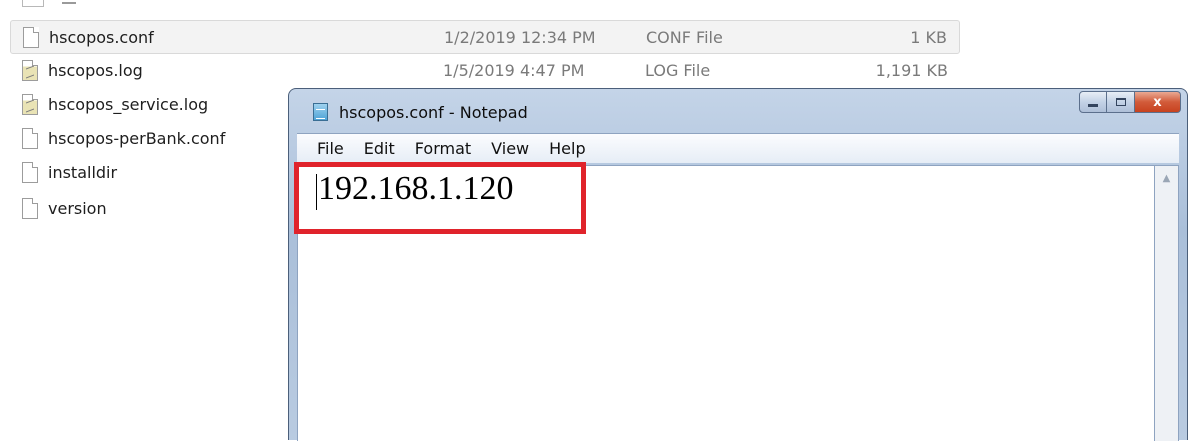 The image size is (1198, 441). I want to click on minimize-icon, so click(1093, 105).